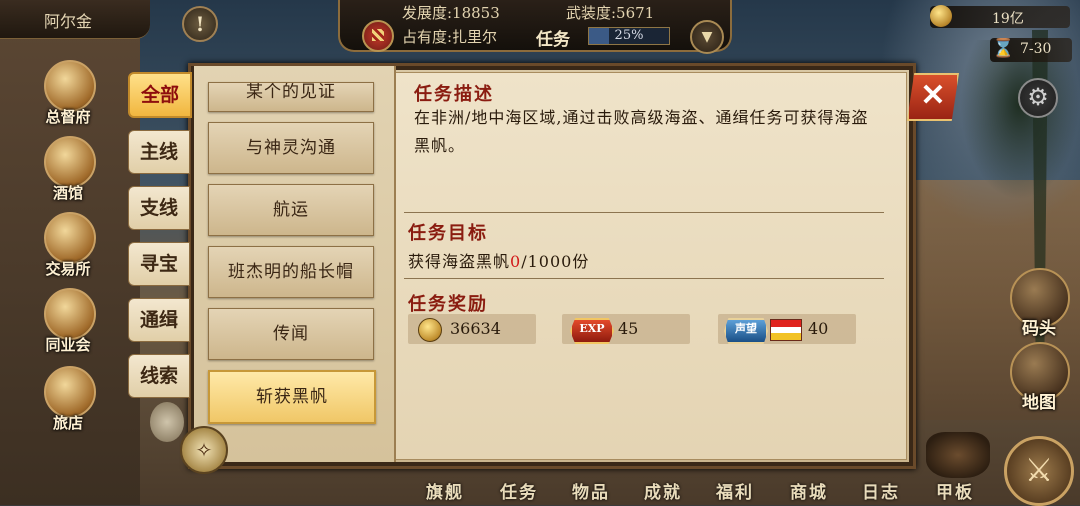  Describe the element at coordinates (553, 40) in the screenshot. I see `task-progress-label: 任务` at that location.